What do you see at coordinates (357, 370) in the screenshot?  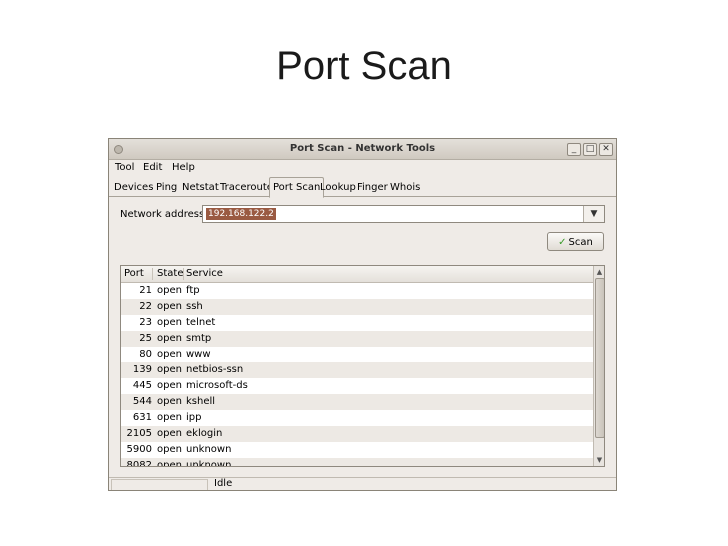 I see `table-row: 139 open netbios-ssn` at bounding box center [357, 370].